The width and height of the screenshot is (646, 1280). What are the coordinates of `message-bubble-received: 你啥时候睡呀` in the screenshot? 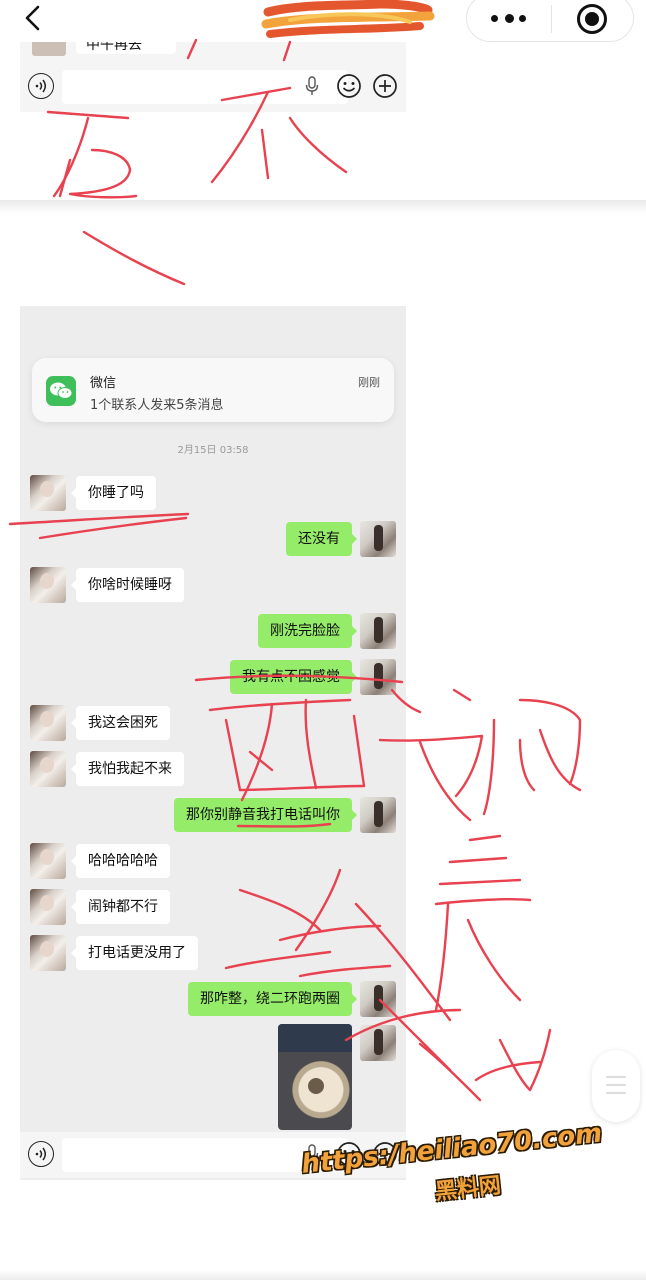 It's located at (127, 585).